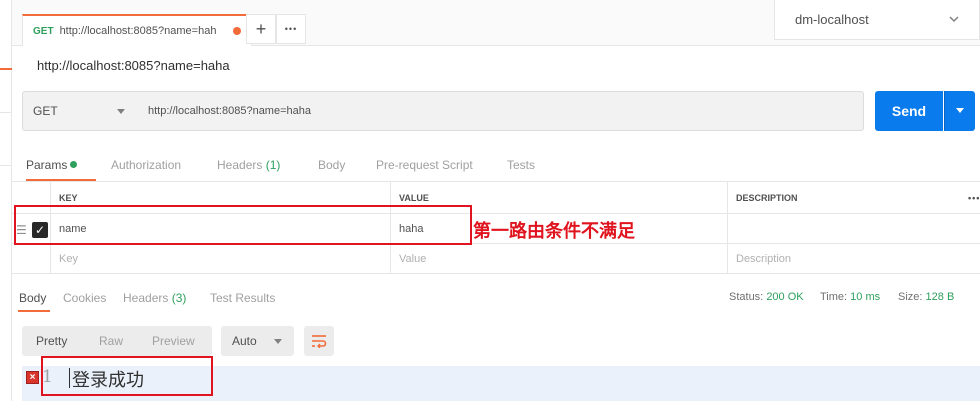  I want to click on tab-body: Body, so click(331, 165).